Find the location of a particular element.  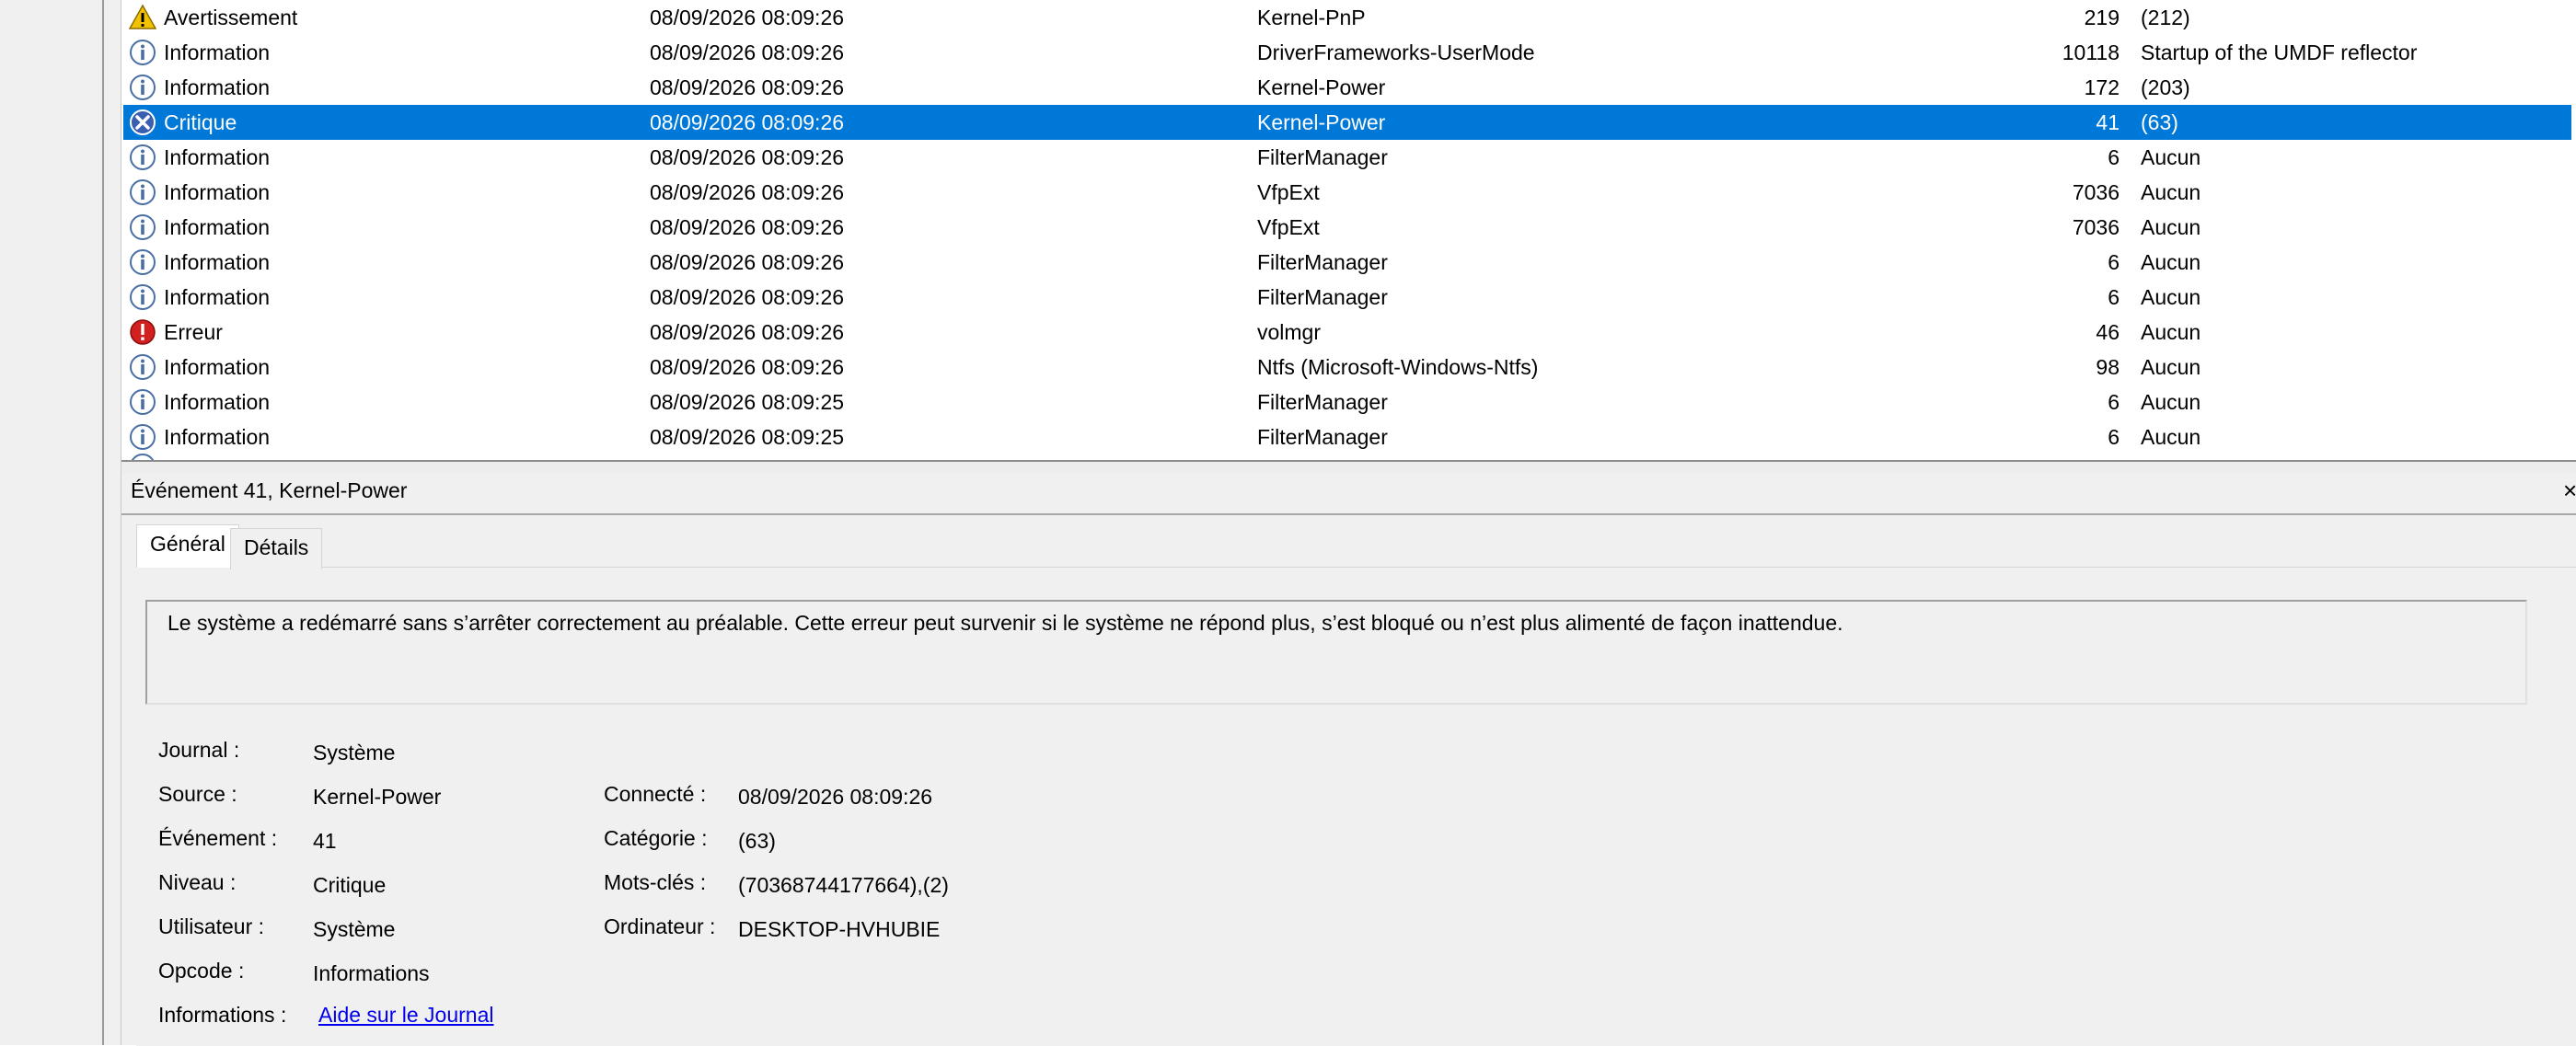

event-id-cell: 98 is located at coordinates (2108, 367).